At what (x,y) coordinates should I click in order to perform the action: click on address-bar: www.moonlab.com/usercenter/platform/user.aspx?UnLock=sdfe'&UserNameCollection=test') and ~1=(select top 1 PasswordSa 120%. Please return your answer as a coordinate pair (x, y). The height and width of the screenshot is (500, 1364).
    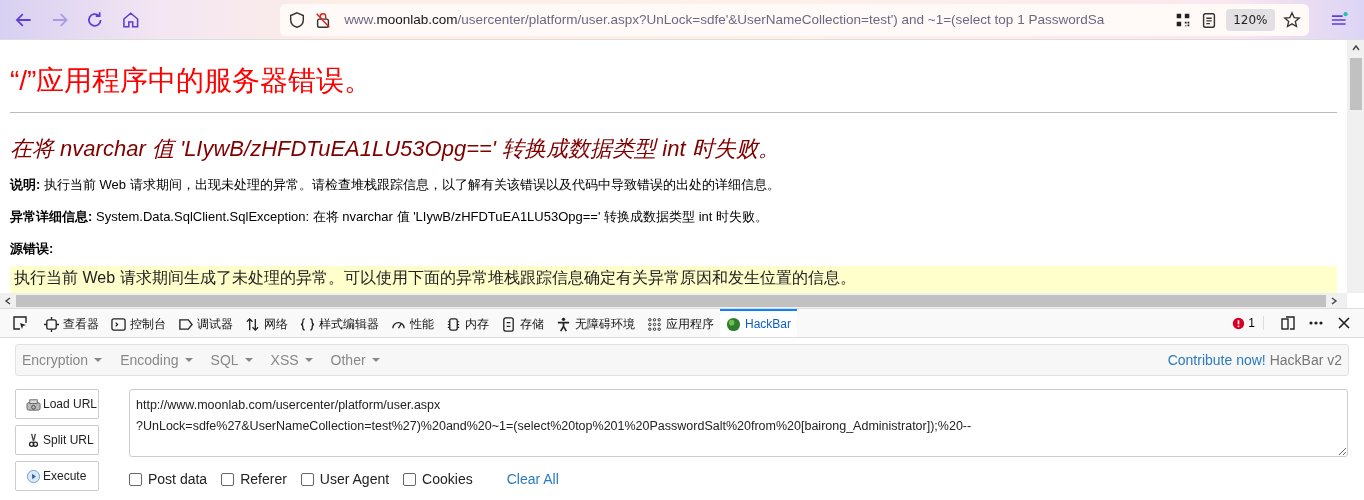
    Looking at the image, I should click on (794, 19).